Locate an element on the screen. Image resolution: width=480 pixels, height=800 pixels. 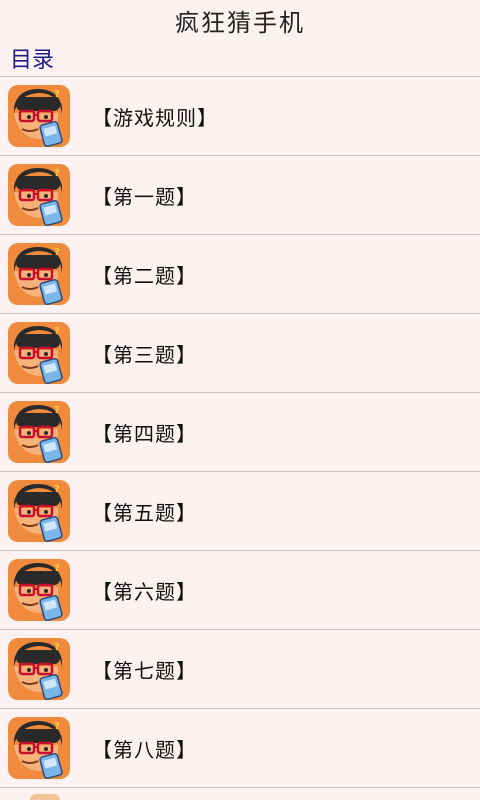
list-item-label: 【第五题】 is located at coordinates (144, 512).